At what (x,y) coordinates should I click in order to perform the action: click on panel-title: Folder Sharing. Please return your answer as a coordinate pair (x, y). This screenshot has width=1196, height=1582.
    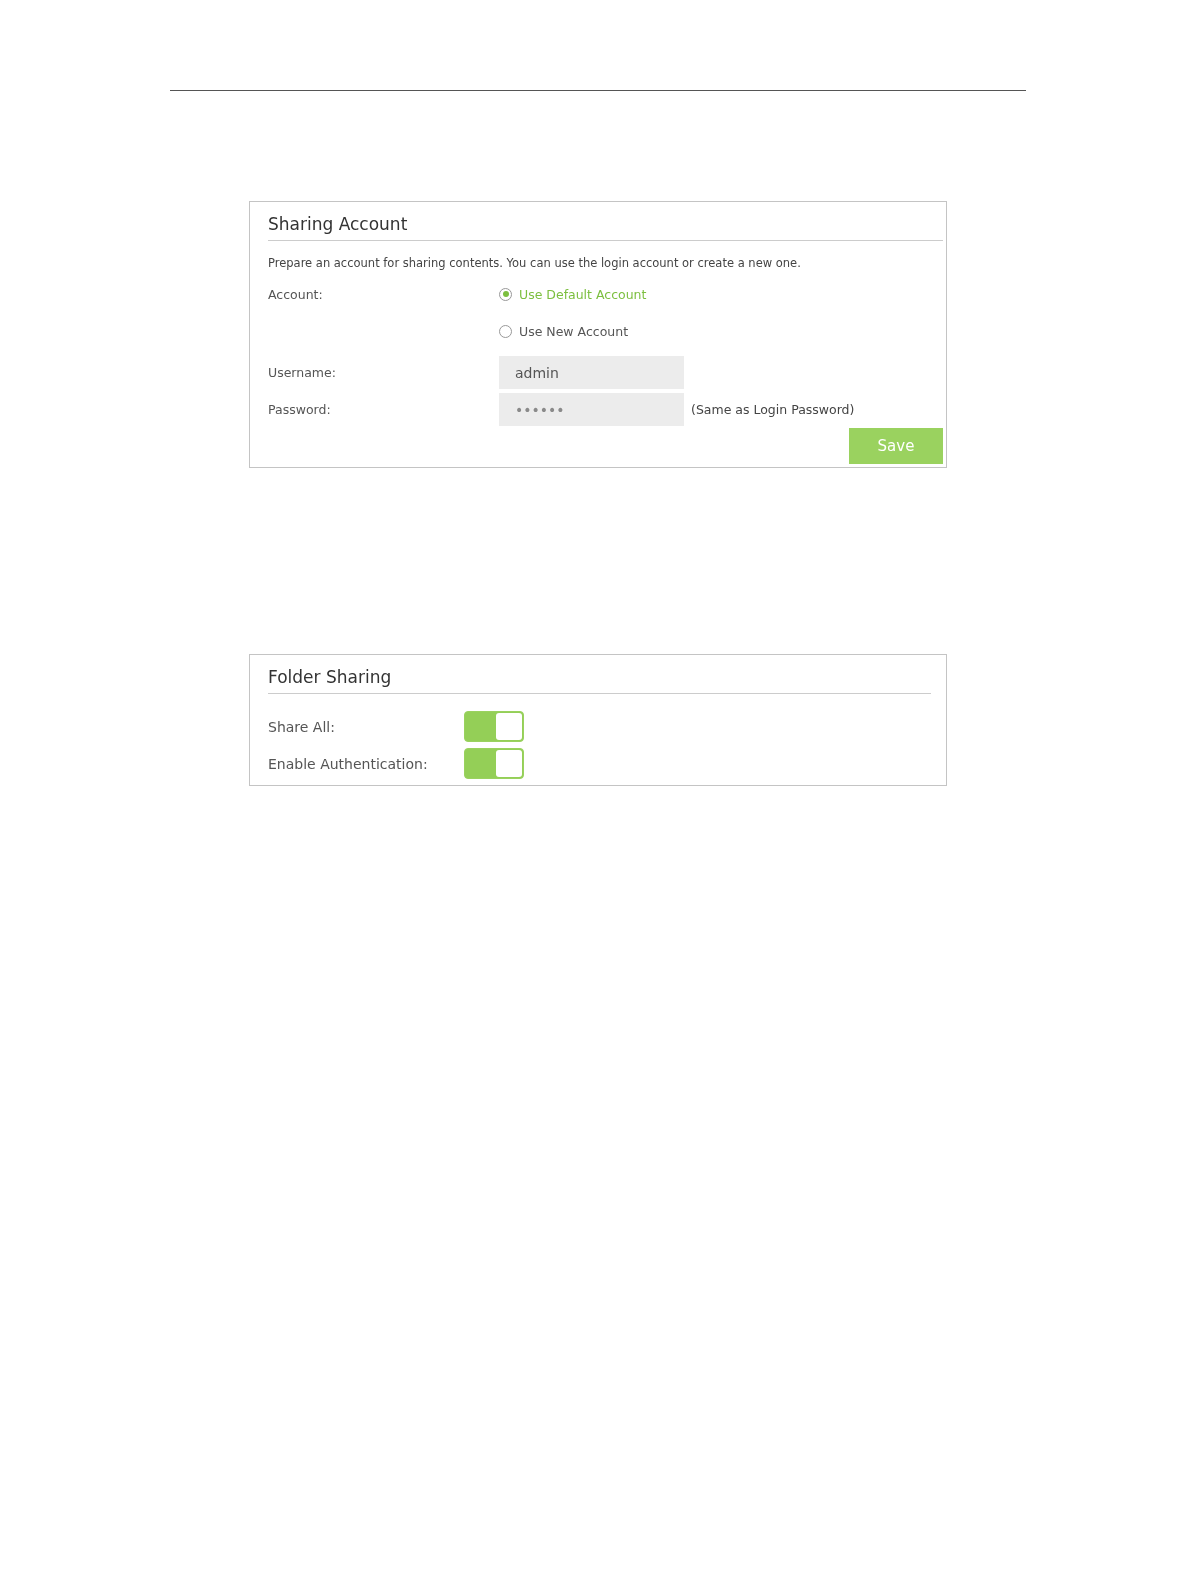
    Looking at the image, I should click on (599, 674).